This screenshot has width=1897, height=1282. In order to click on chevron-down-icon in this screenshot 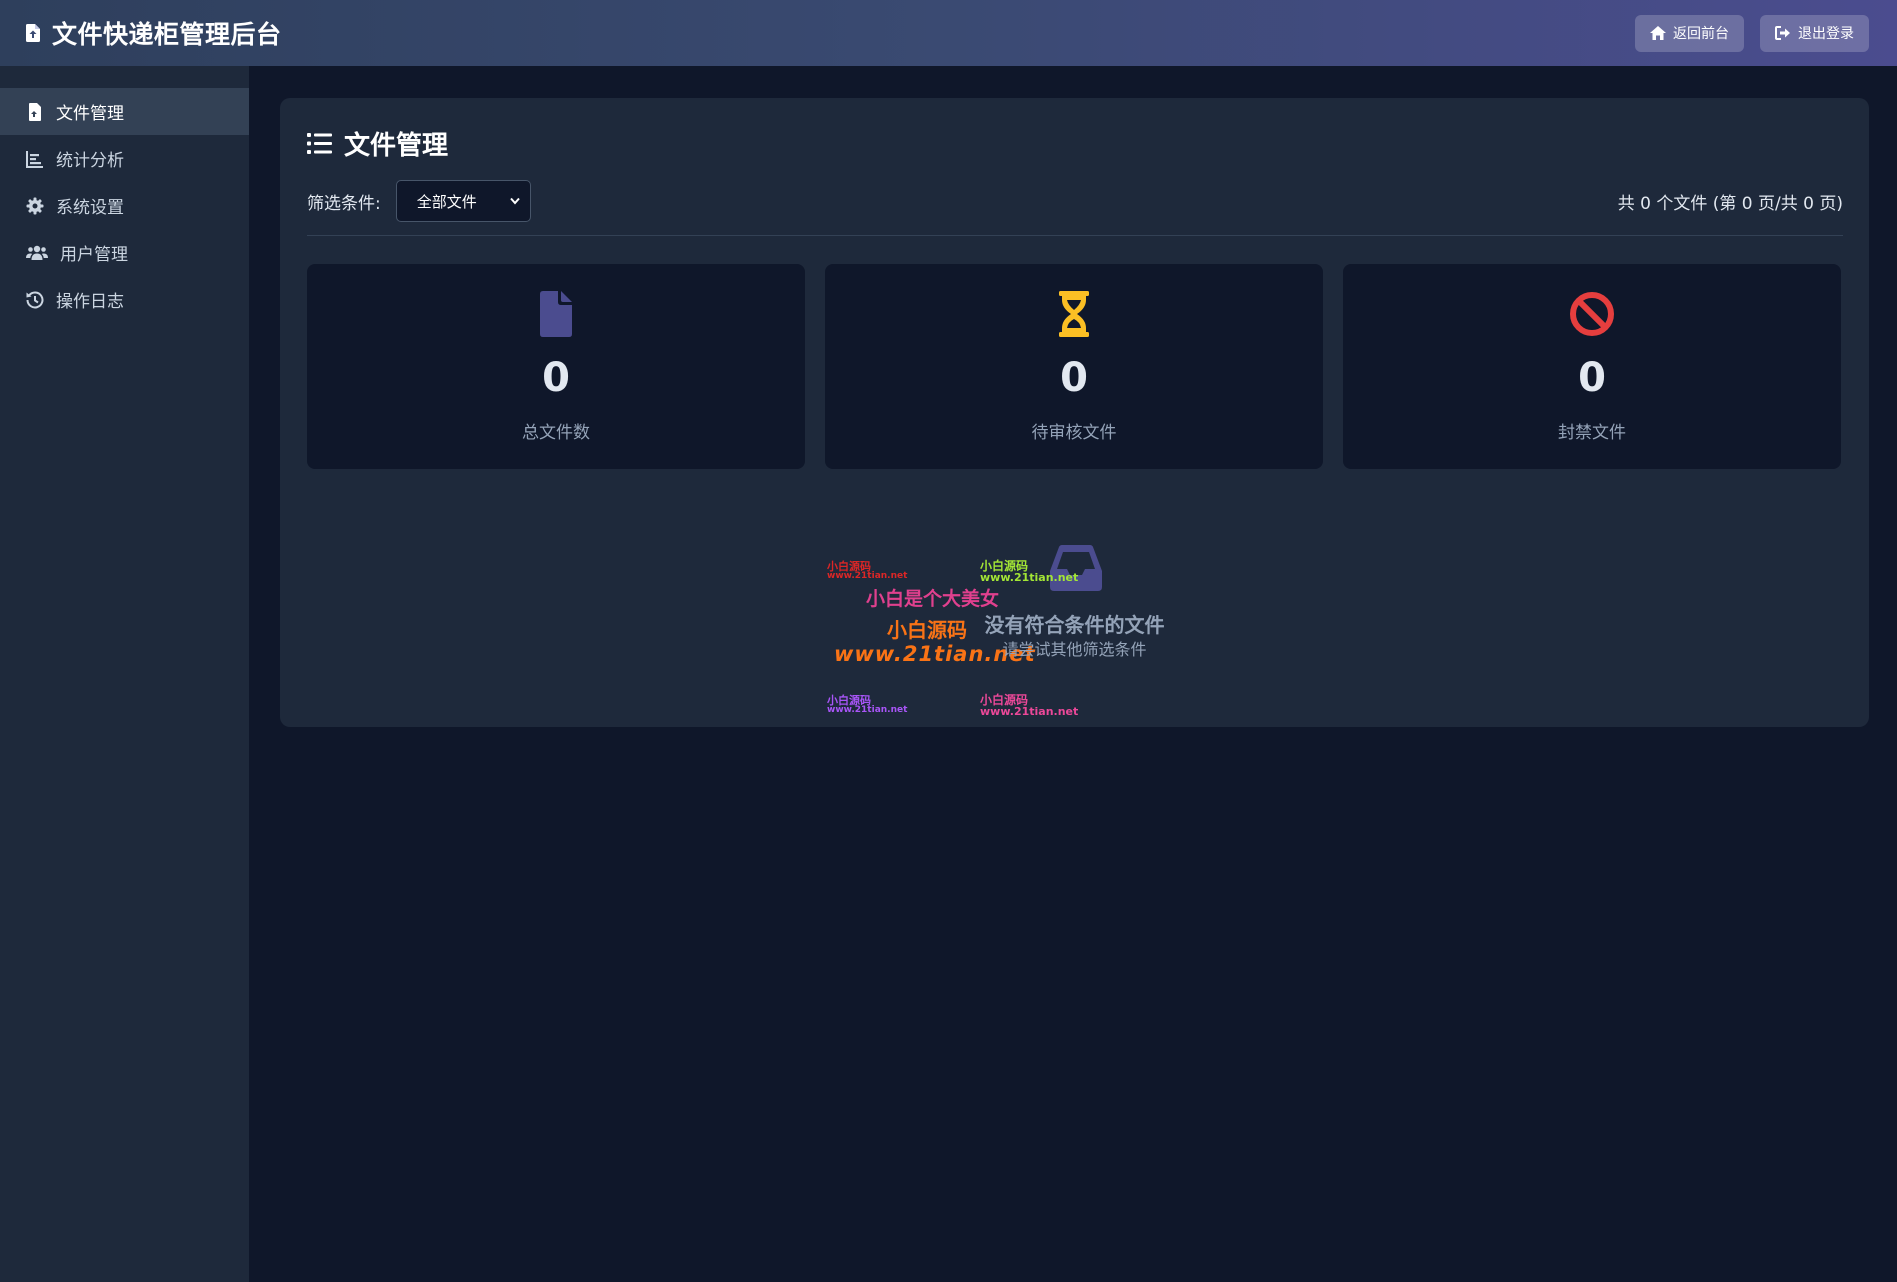, I will do `click(514, 201)`.